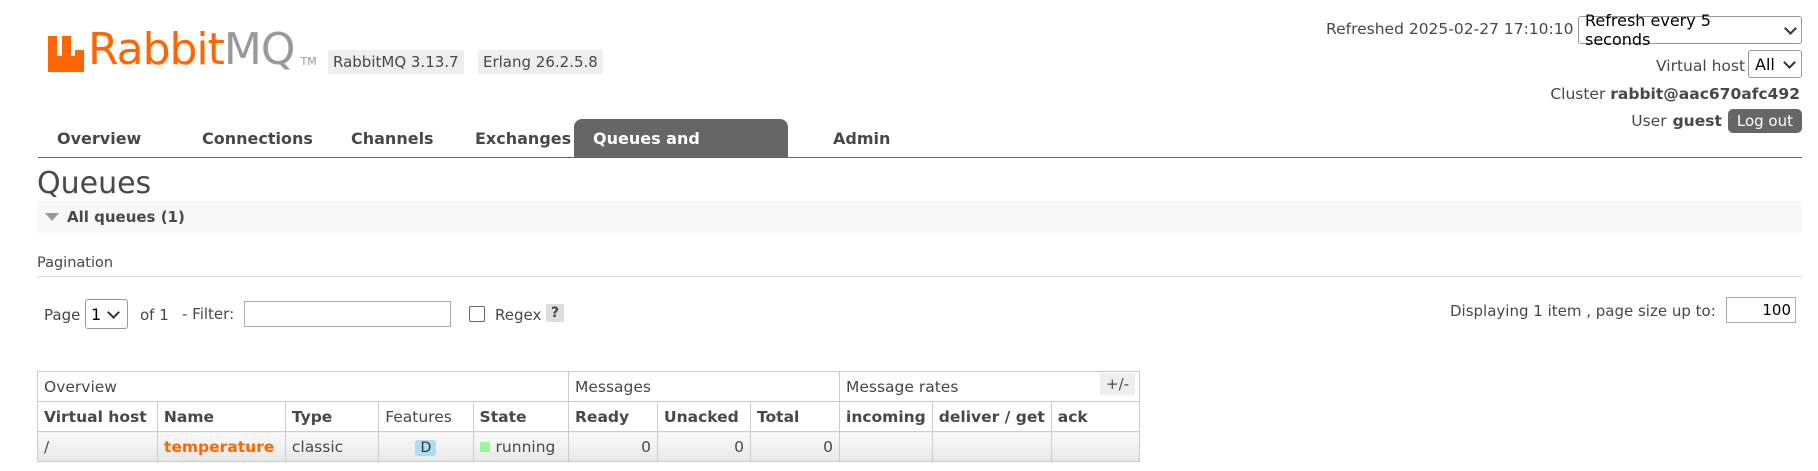 This screenshot has height=471, width=1818. I want to click on col-state: State, so click(521, 416).